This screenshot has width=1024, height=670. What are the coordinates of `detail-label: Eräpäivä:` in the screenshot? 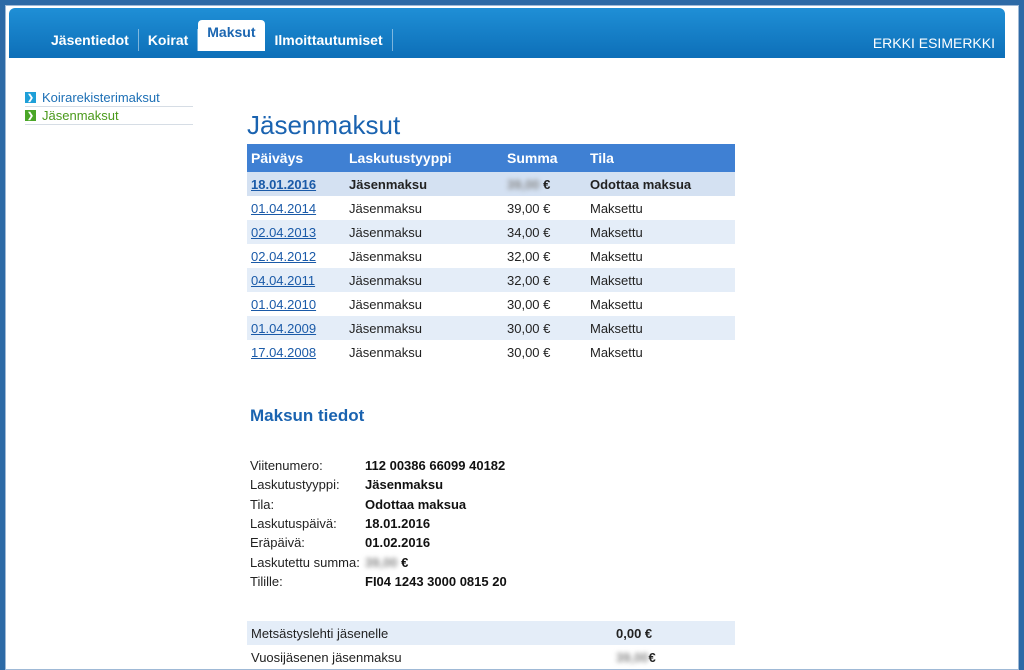 It's located at (277, 543).